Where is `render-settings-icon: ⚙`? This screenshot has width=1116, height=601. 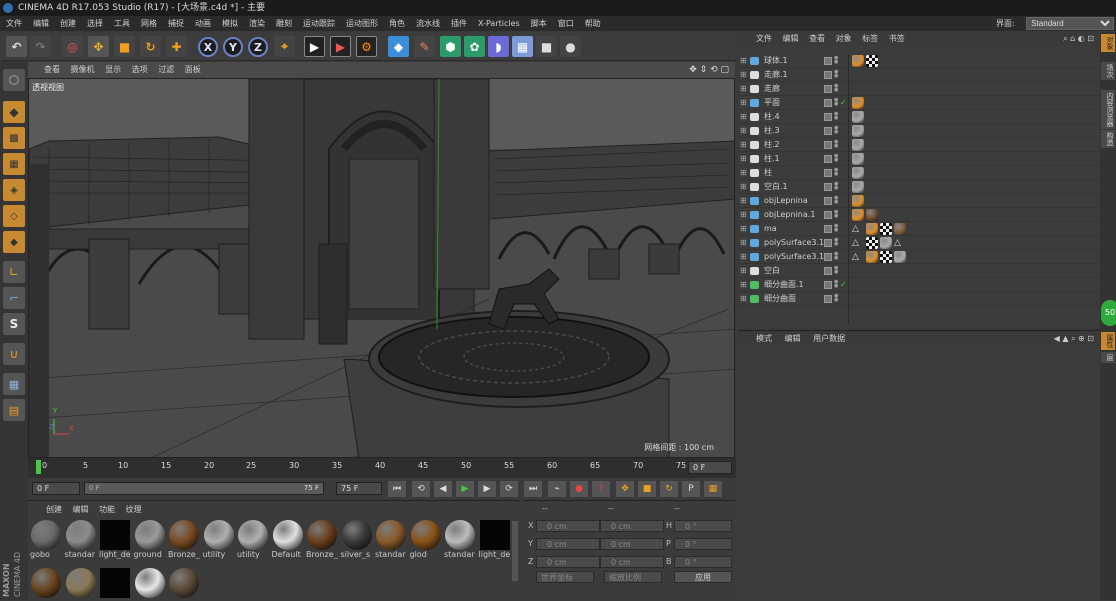 render-settings-icon: ⚙ is located at coordinates (366, 46).